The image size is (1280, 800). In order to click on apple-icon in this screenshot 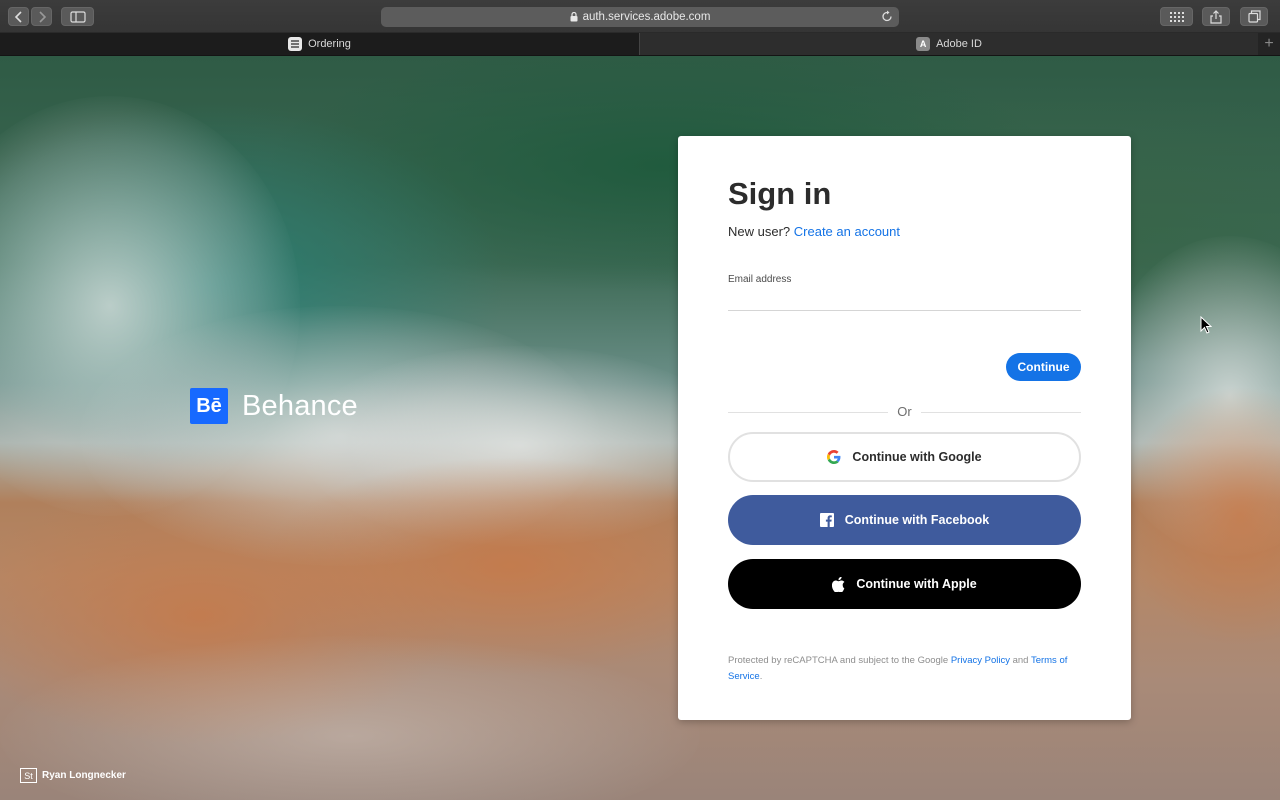, I will do `click(838, 584)`.